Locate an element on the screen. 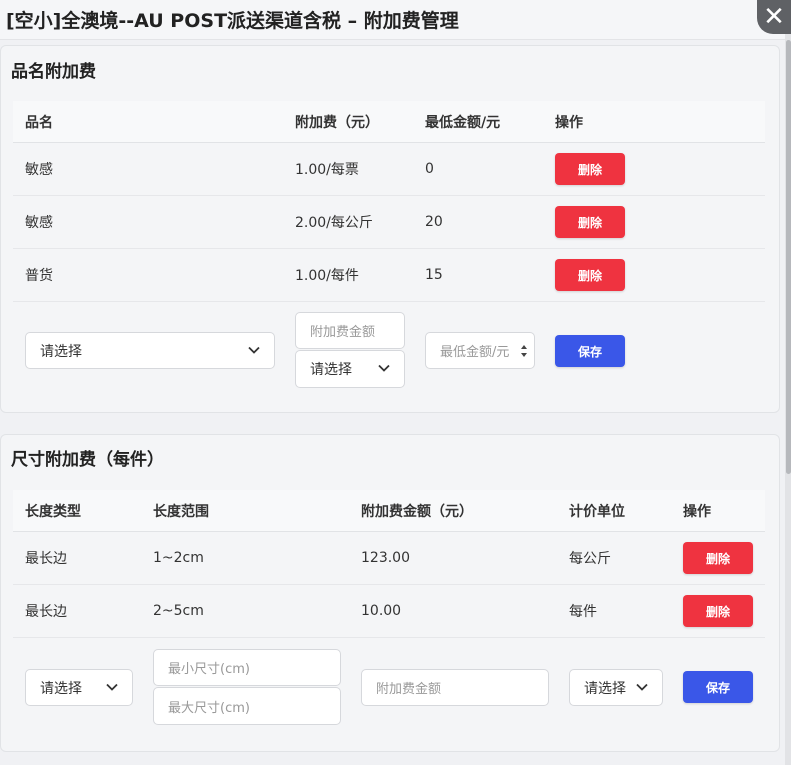 This screenshot has height=765, width=791. unit-select: 请选择 is located at coordinates (616, 687).